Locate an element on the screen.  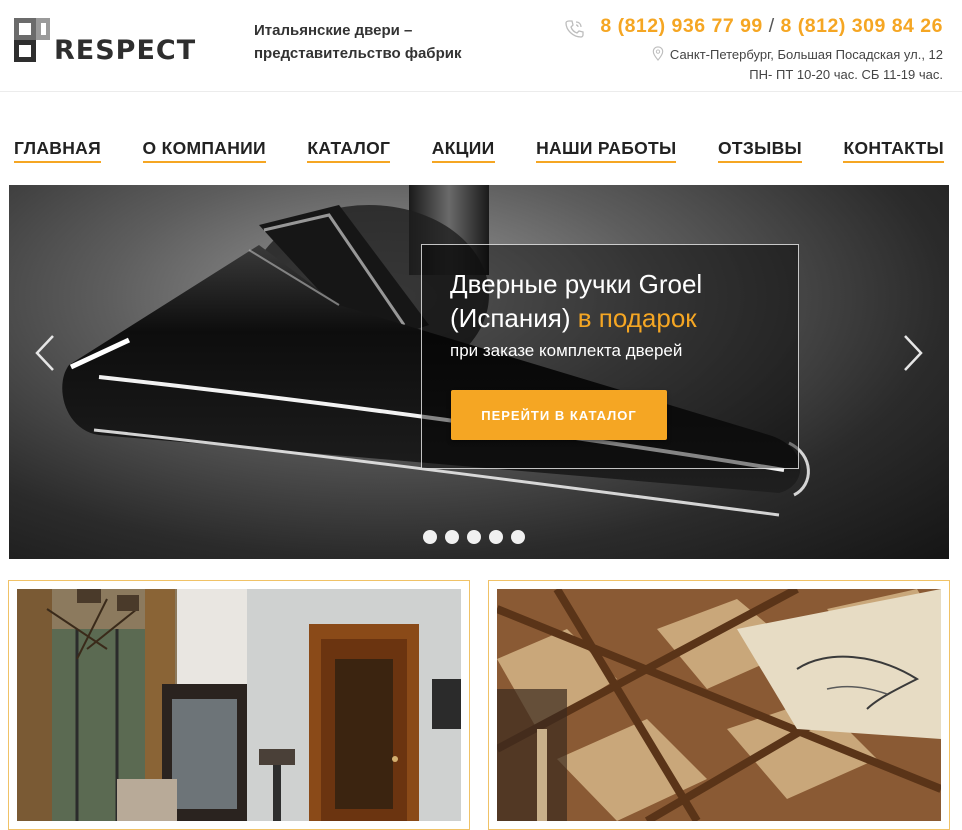
interior-doors-image is located at coordinates (239, 705).